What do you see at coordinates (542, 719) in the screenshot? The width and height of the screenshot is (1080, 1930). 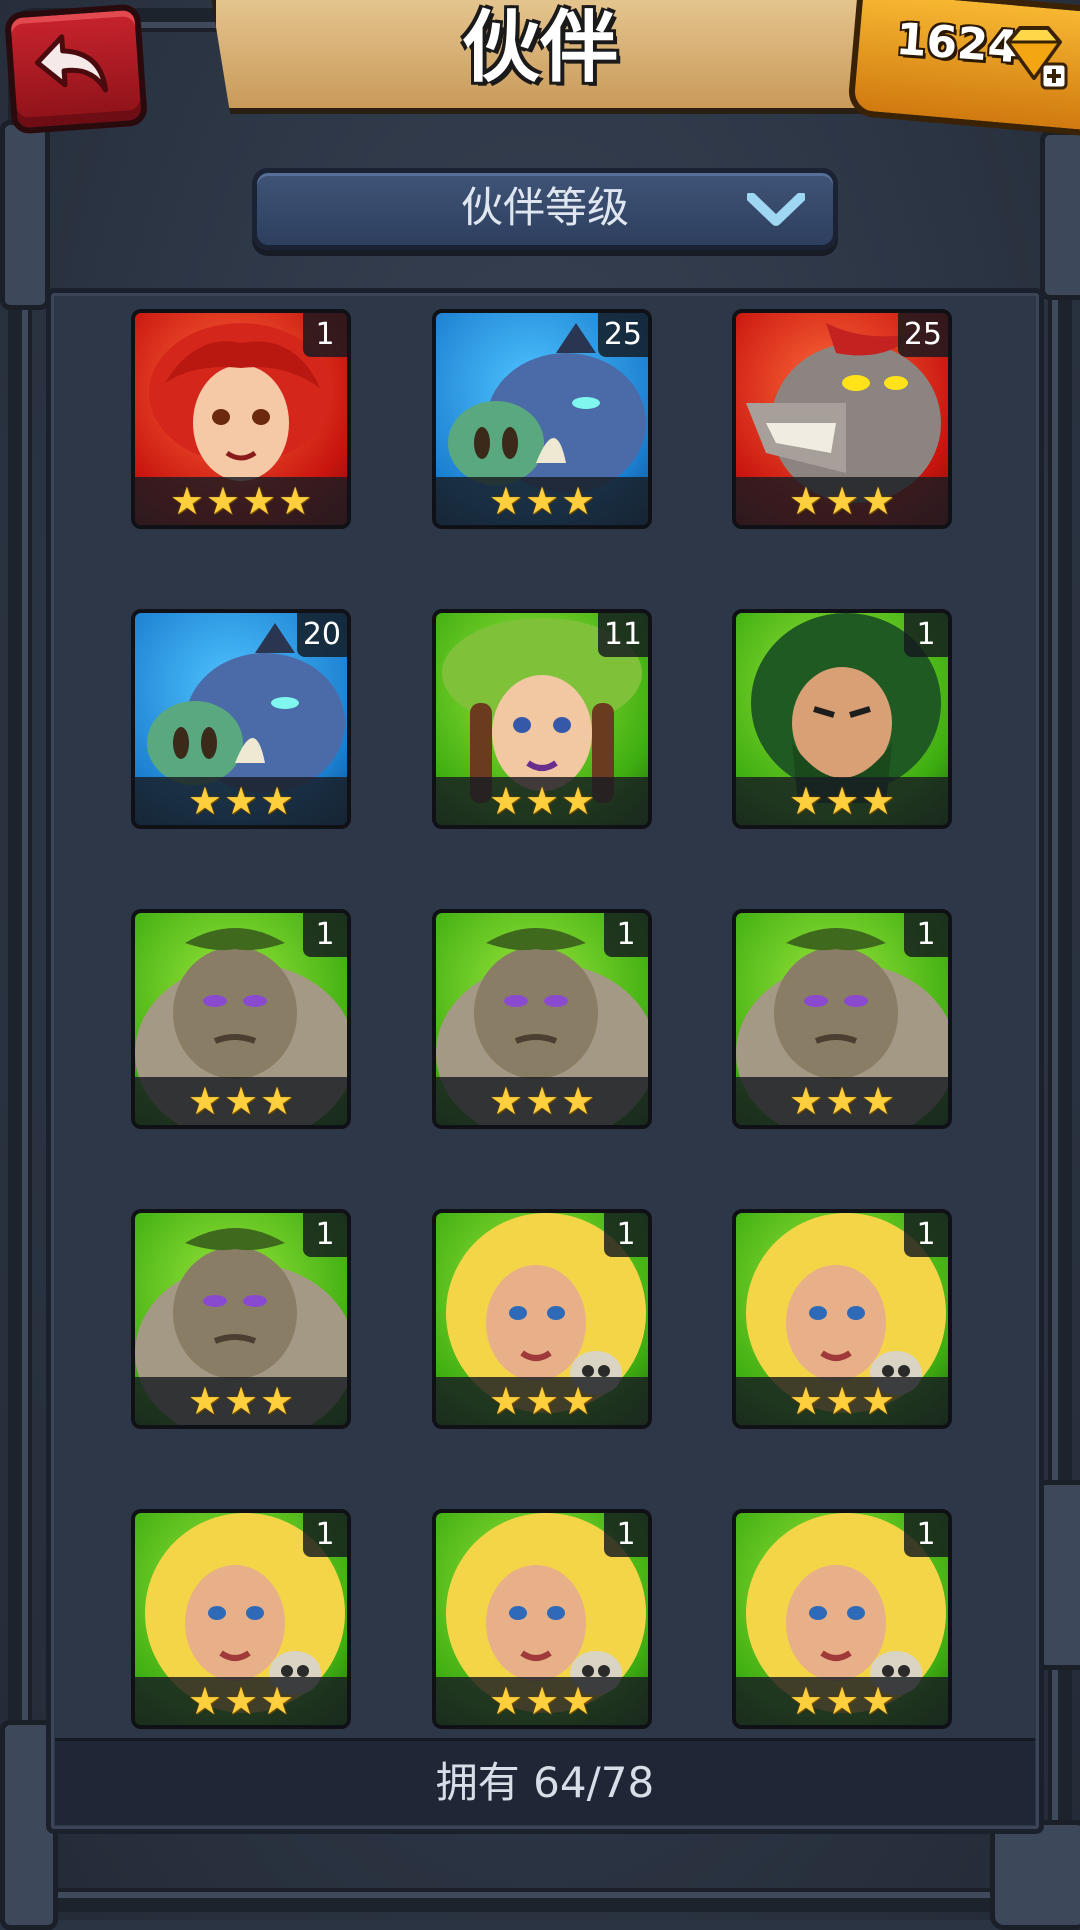 I see `companion-card: 11 ★ ★ ★` at bounding box center [542, 719].